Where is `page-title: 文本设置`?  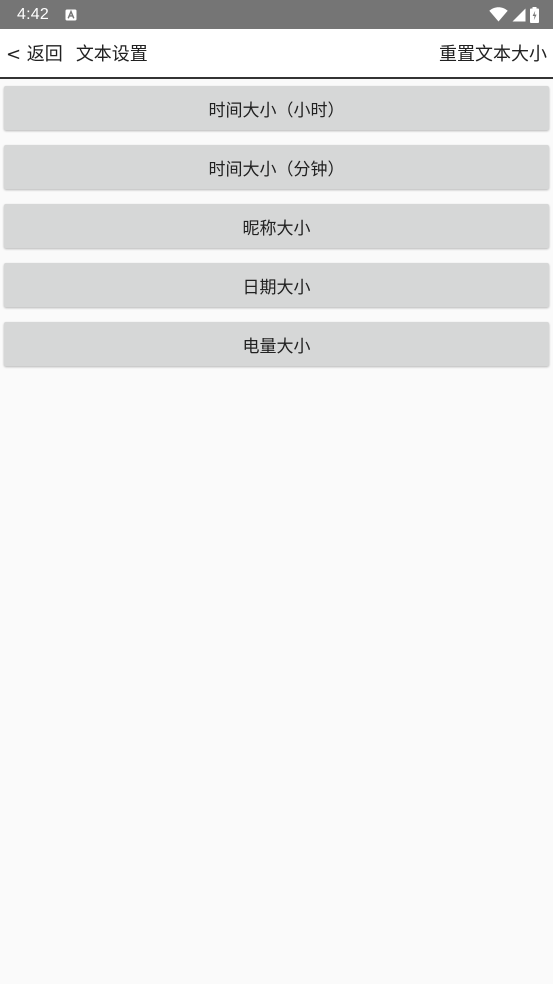 page-title: 文本设置 is located at coordinates (111, 54).